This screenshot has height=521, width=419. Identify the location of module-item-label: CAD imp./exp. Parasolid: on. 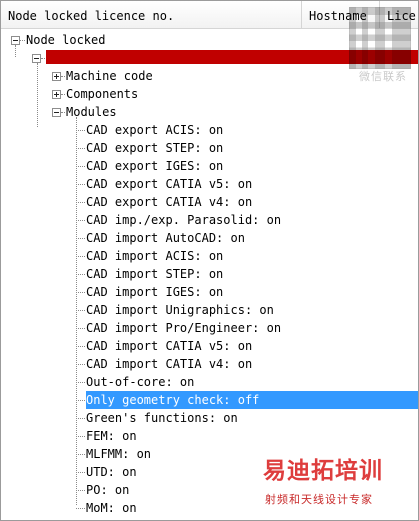
(184, 220).